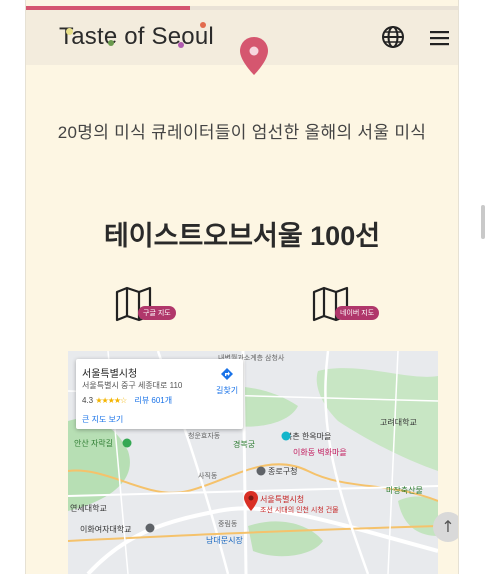 This screenshot has height=574, width=487. What do you see at coordinates (110, 374) in the screenshot?
I see `place-name: 서울특별시청` at bounding box center [110, 374].